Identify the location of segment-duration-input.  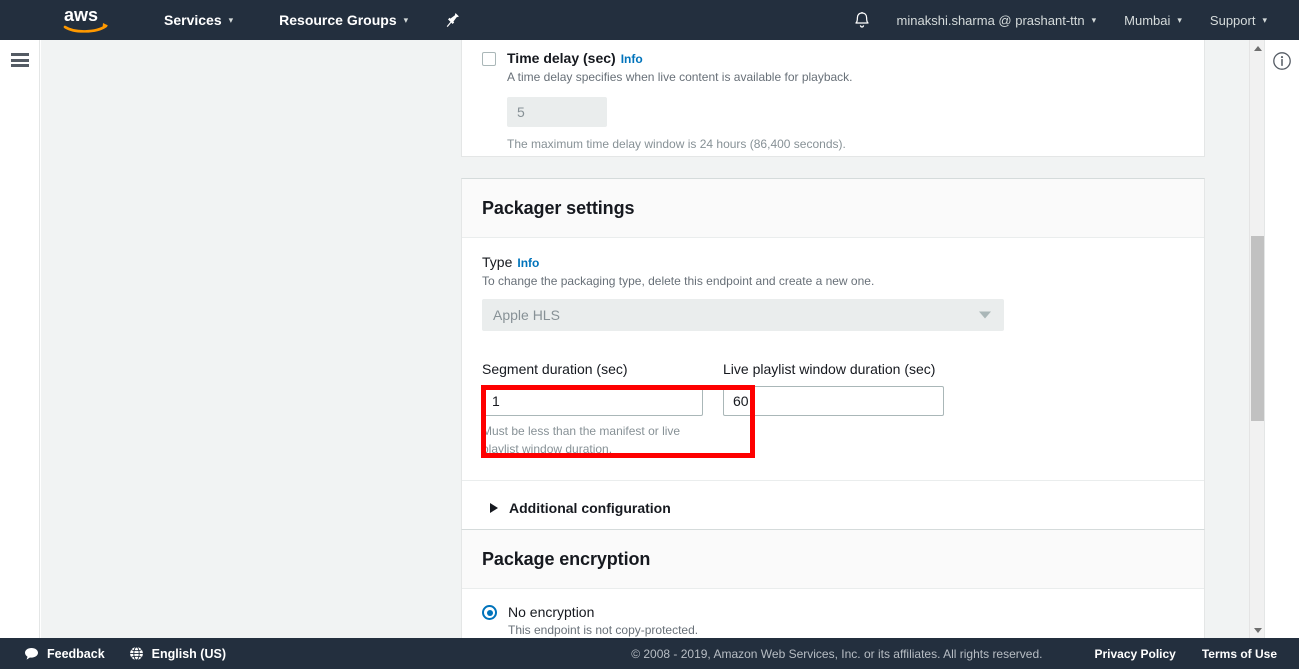
(592, 401).